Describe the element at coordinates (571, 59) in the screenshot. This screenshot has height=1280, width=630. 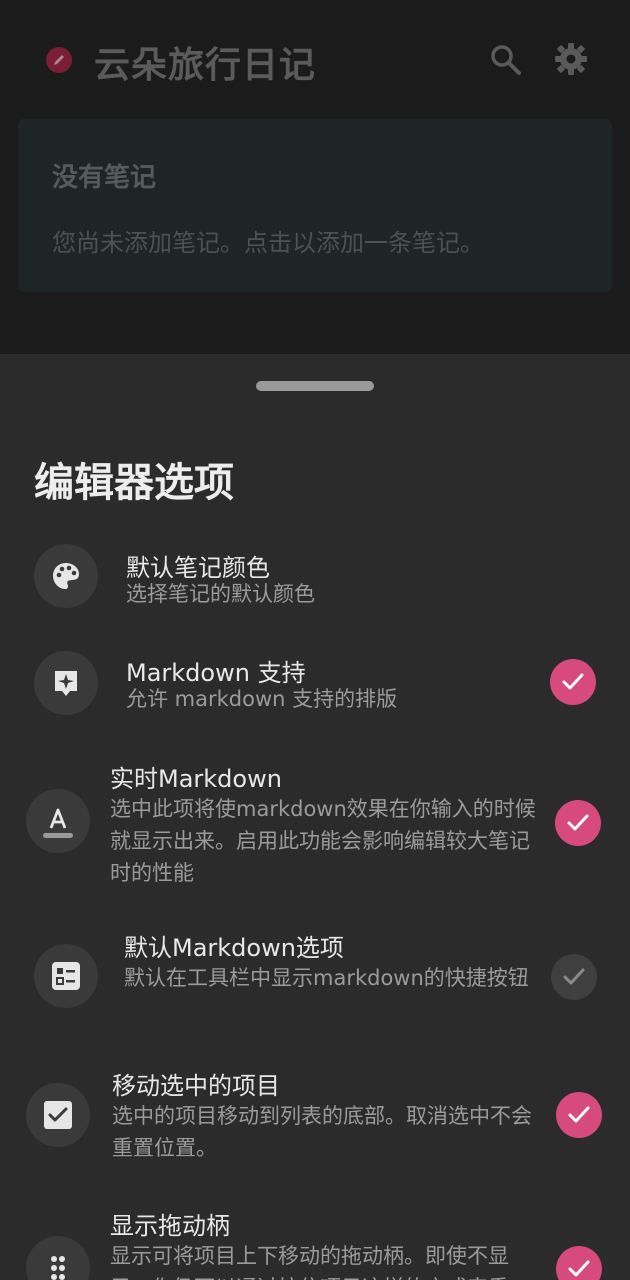
I see `gear-icon` at that location.